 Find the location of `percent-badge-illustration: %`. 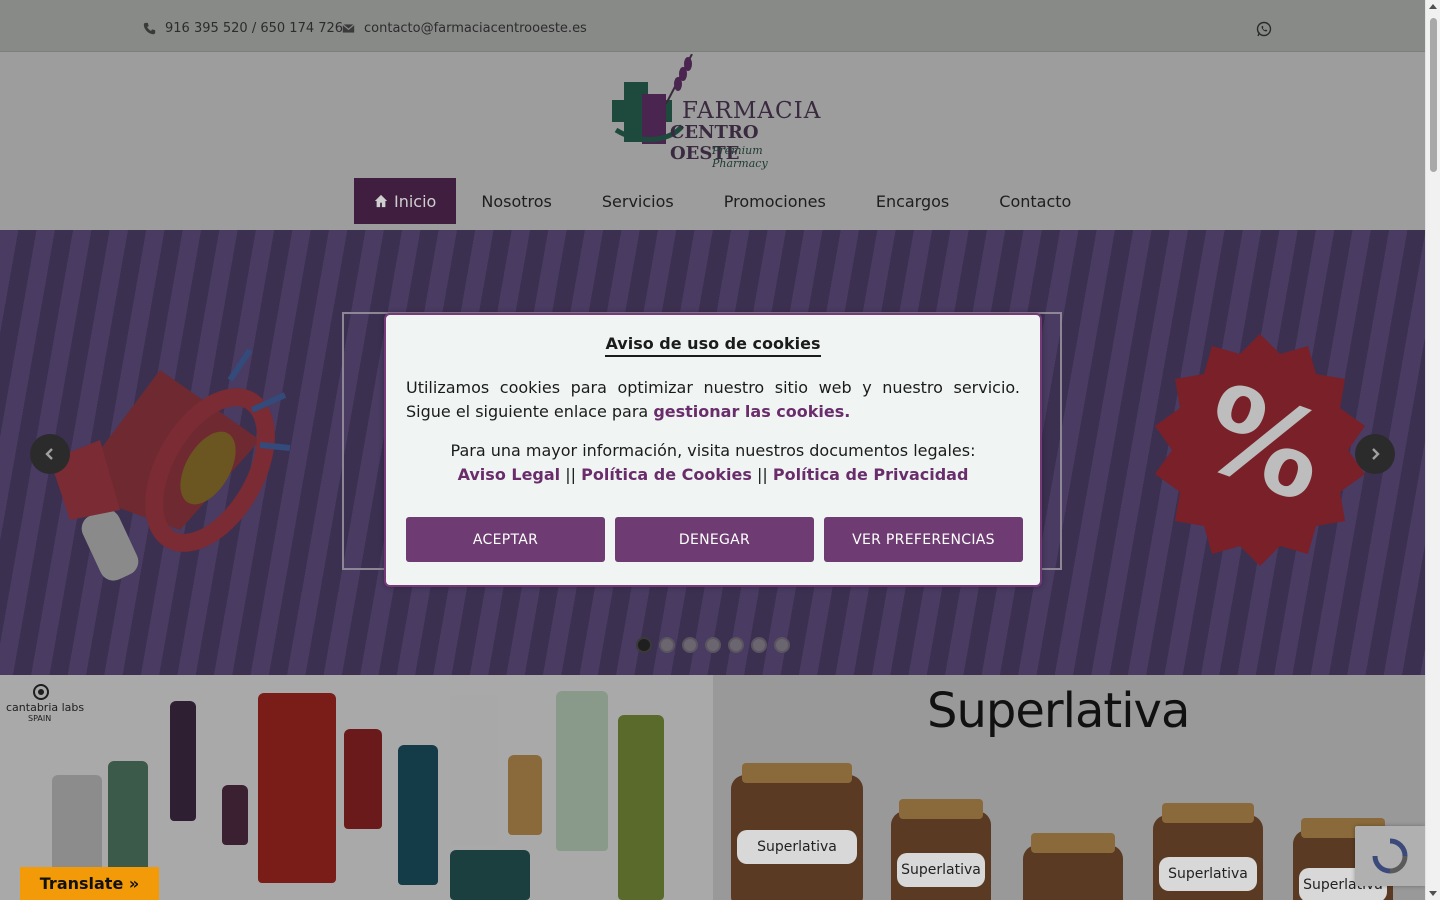

percent-badge-illustration: % is located at coordinates (1260, 450).